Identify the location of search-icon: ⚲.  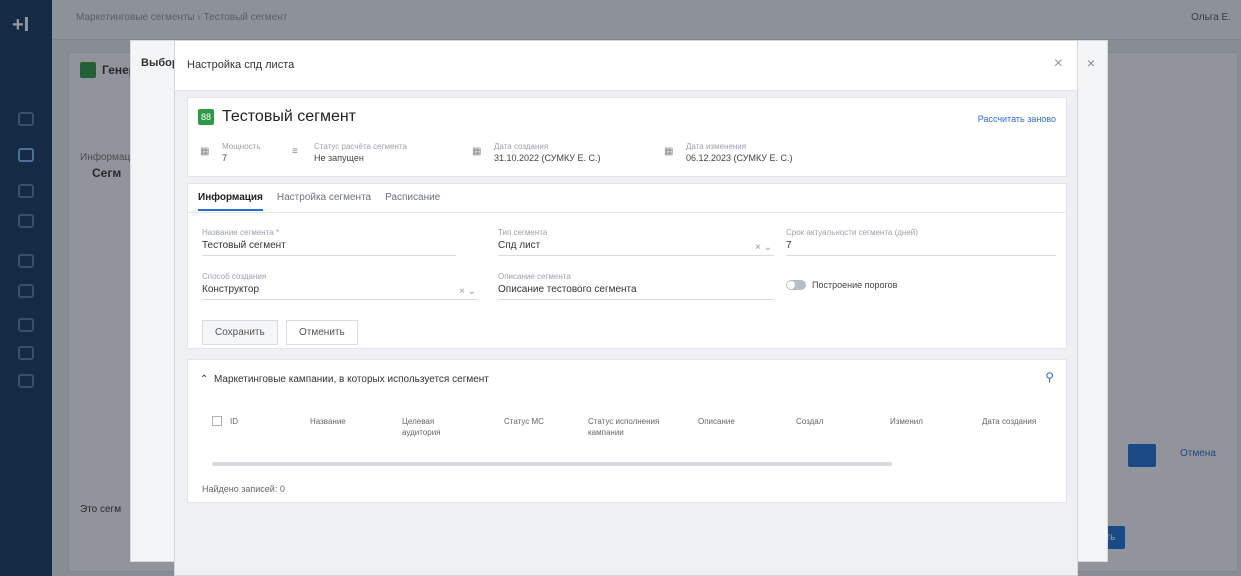
(1049, 377).